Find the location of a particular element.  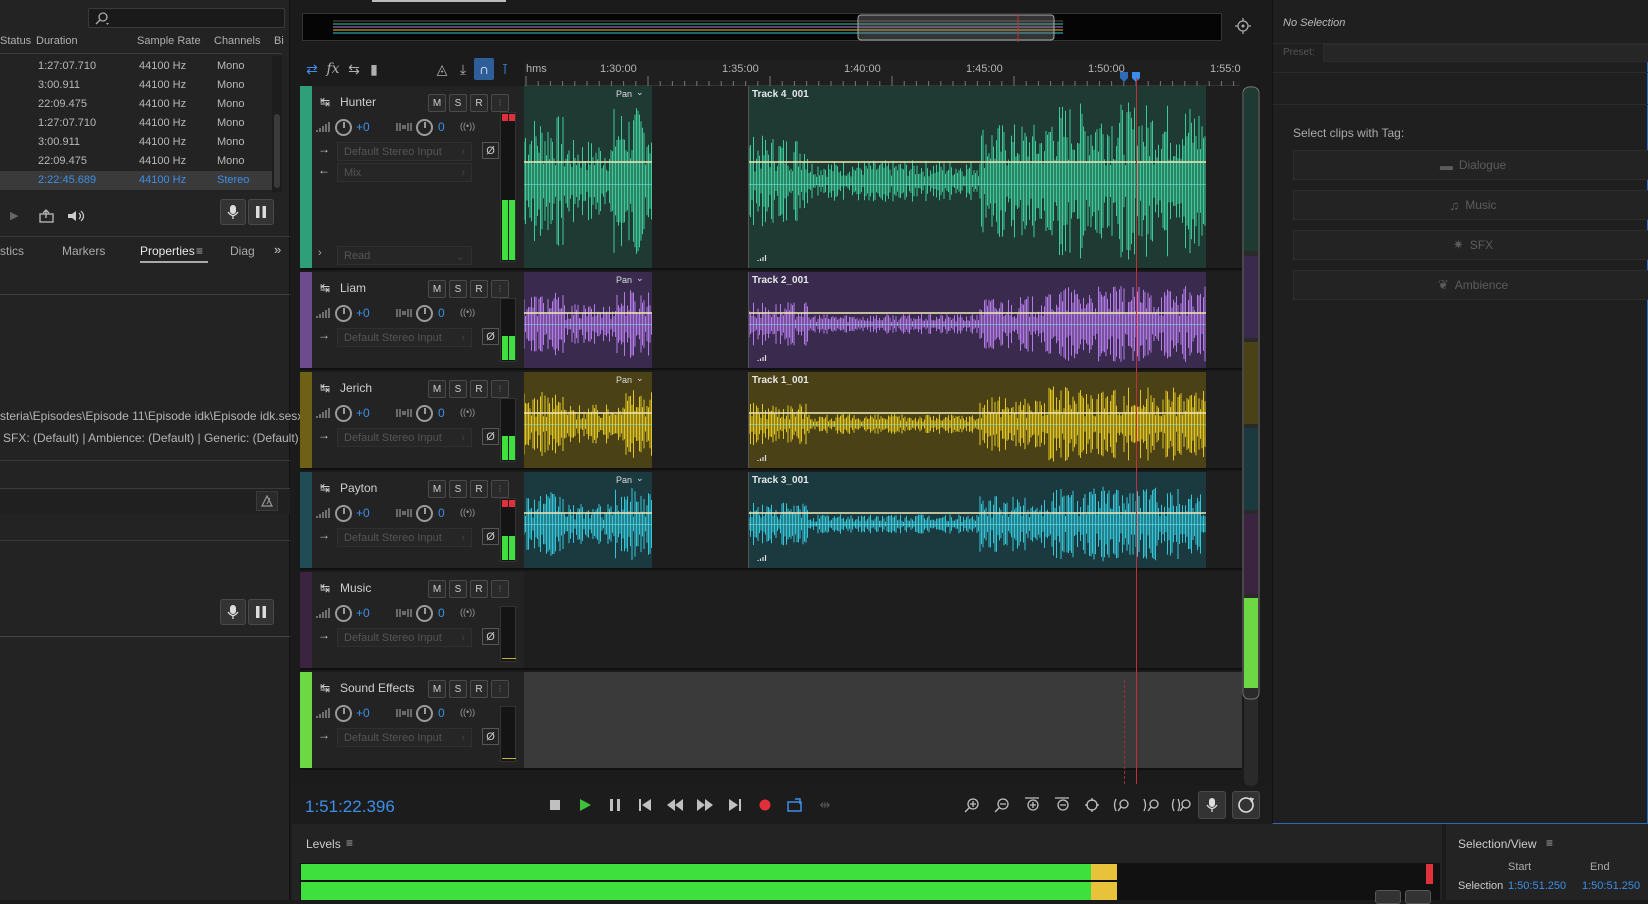

zoom-in-time-button is located at coordinates (1032, 805).